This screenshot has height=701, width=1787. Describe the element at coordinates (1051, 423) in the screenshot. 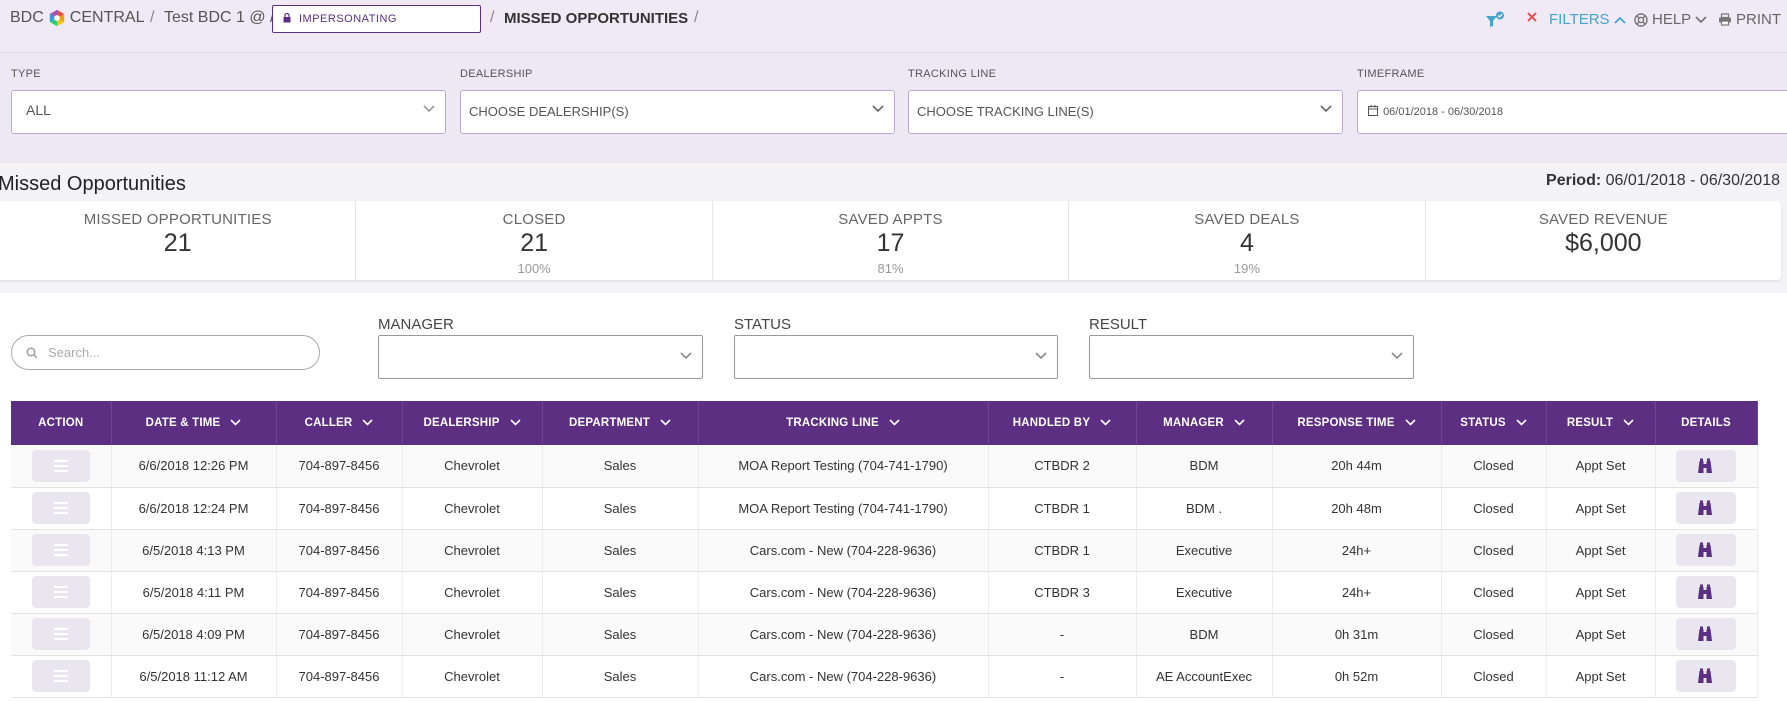

I see `header-label: HANDLED BY` at that location.